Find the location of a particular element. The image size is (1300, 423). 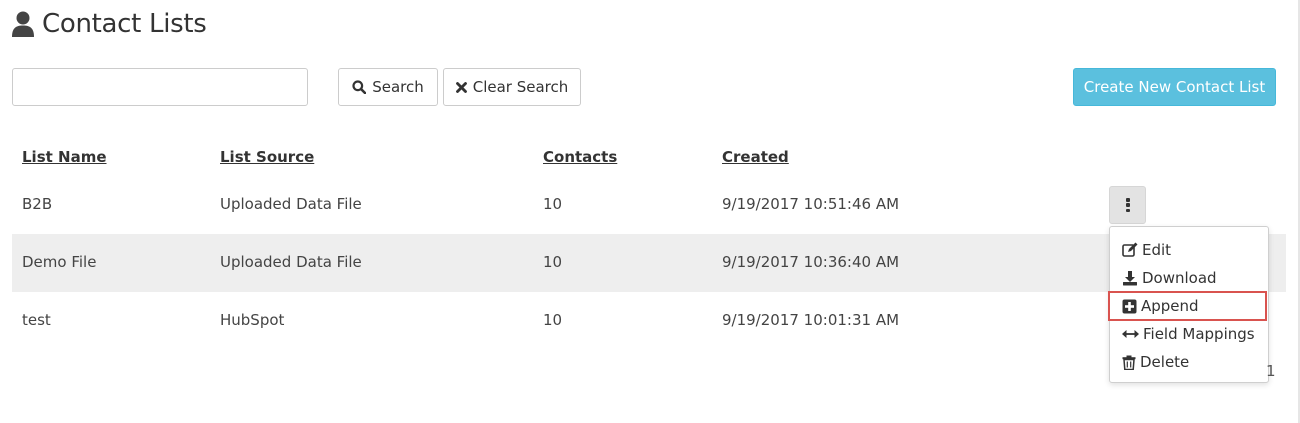

search-button-label: Search is located at coordinates (398, 87).